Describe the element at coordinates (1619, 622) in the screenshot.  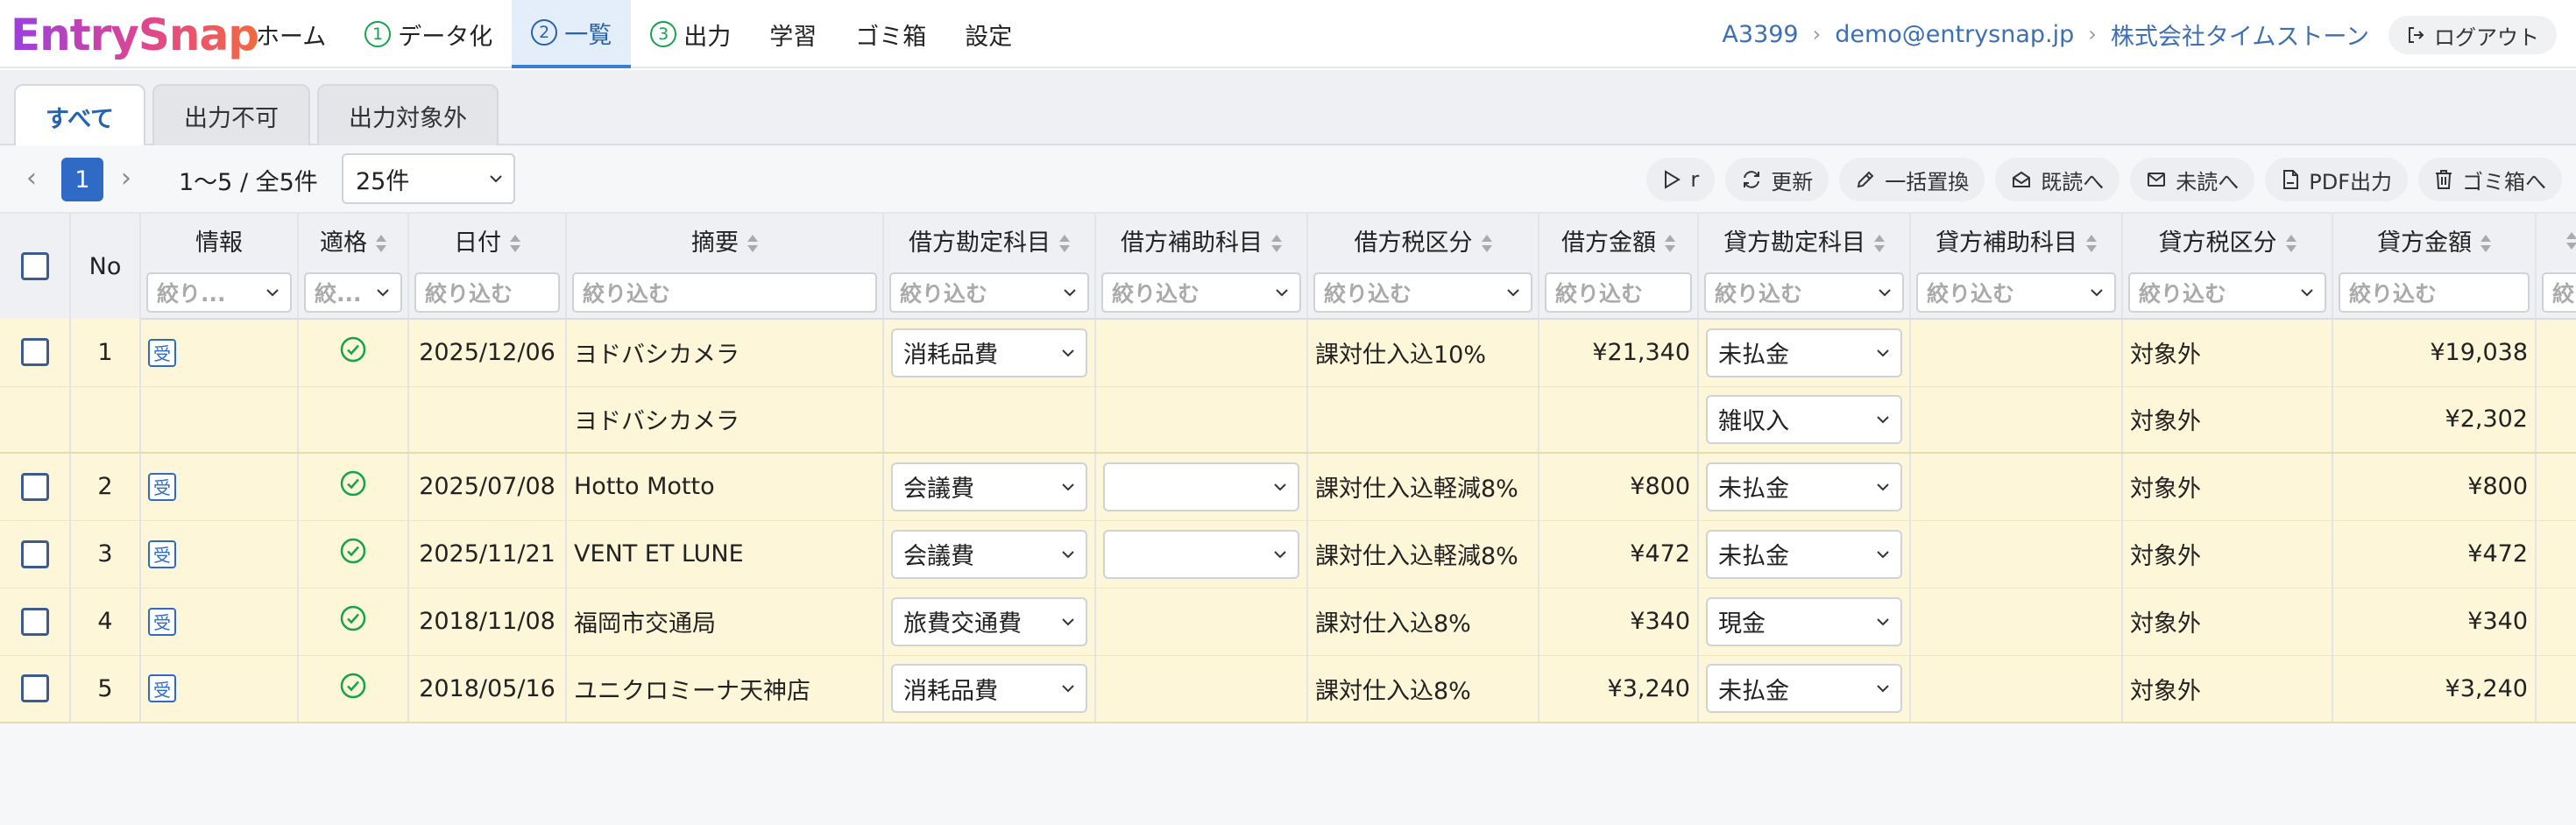
I see `row-debit-amount: ¥340` at that location.